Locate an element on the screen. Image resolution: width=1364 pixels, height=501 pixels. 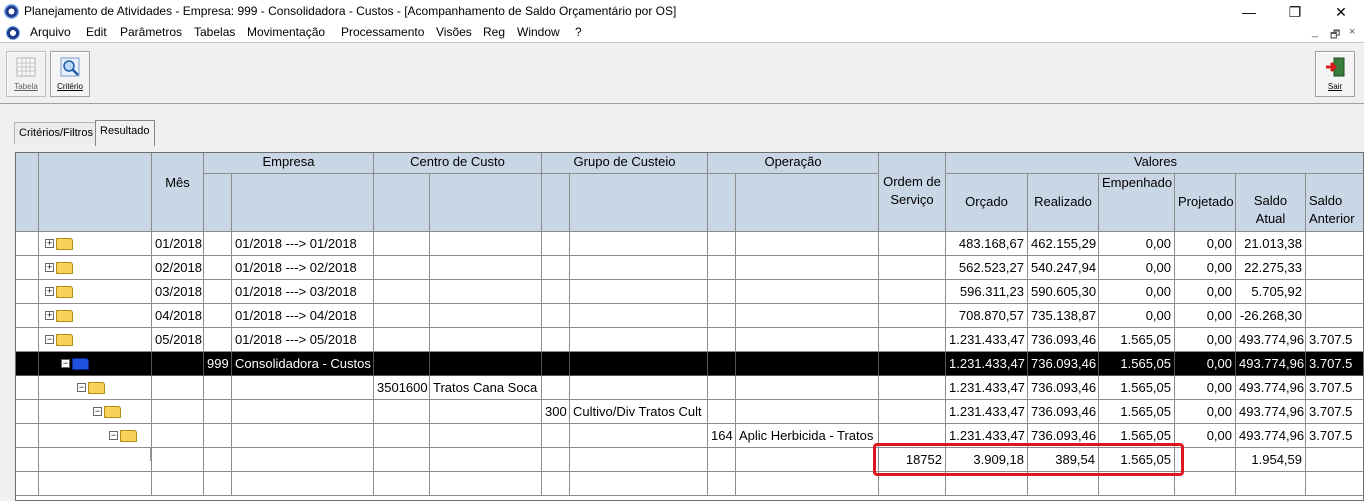
menu-arquivo: Arquivo is located at coordinates (50, 32).